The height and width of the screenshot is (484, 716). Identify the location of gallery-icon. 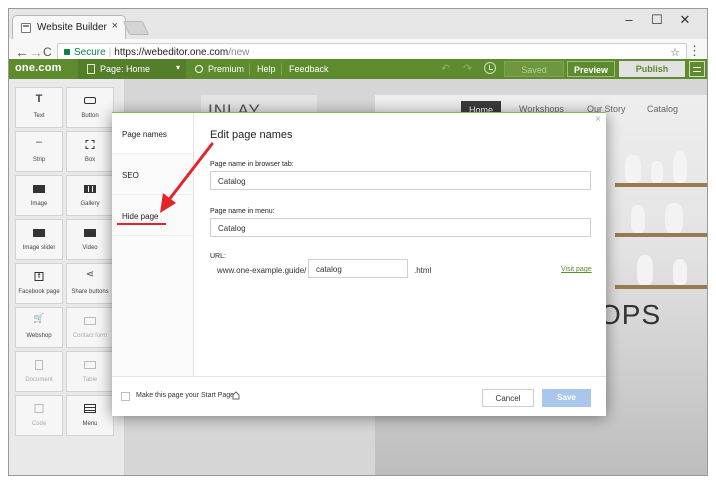
(90, 189).